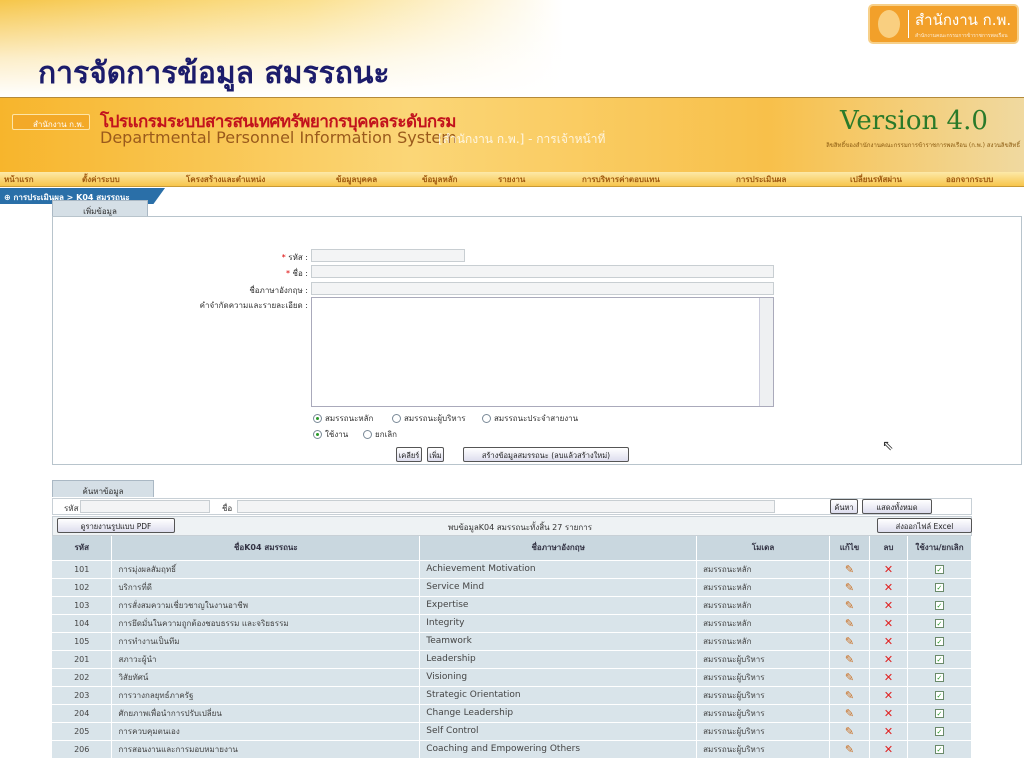 The width and height of the screenshot is (1024, 768). Describe the element at coordinates (763, 548) in the screenshot. I see `col-model: โมเดล` at that location.